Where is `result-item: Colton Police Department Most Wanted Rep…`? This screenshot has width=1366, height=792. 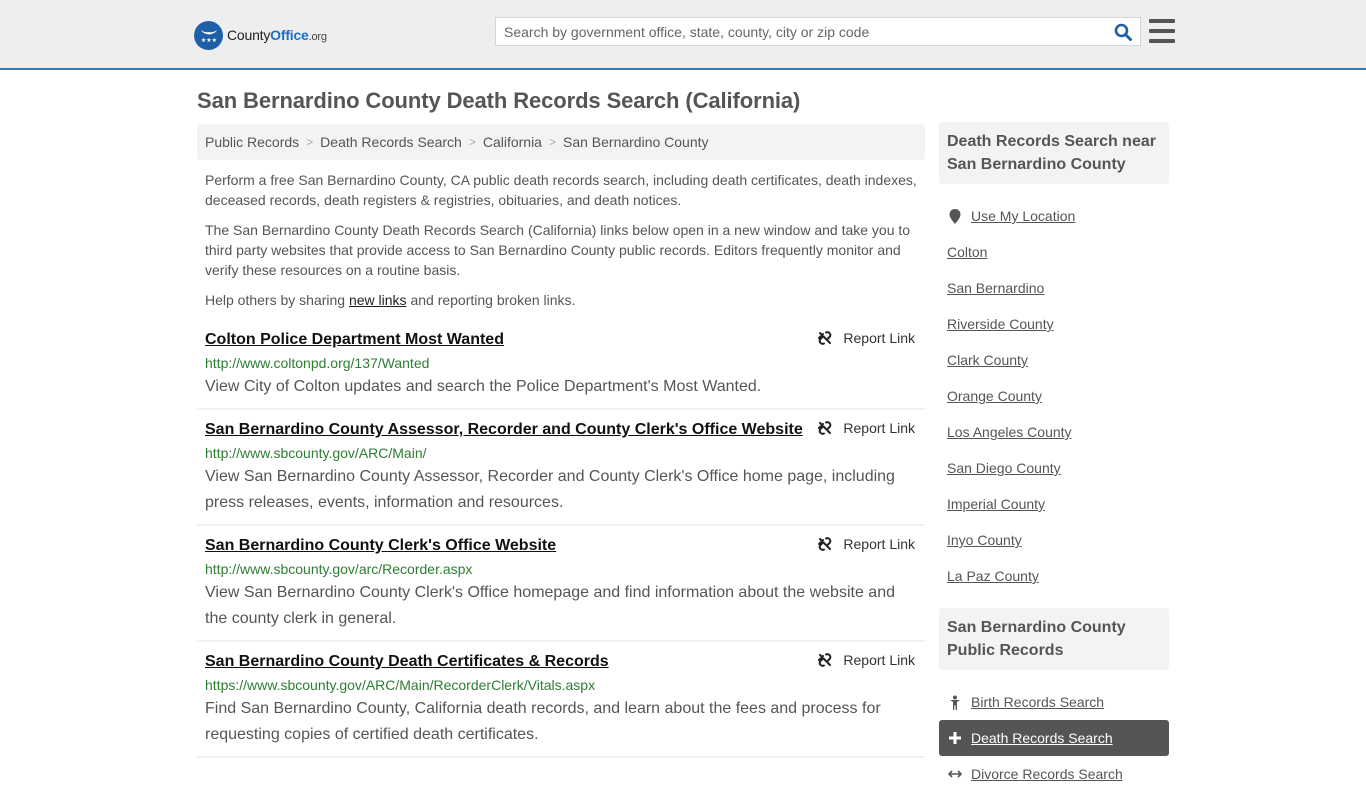
result-item: Colton Police Department Most Wanted Rep… is located at coordinates (561, 365).